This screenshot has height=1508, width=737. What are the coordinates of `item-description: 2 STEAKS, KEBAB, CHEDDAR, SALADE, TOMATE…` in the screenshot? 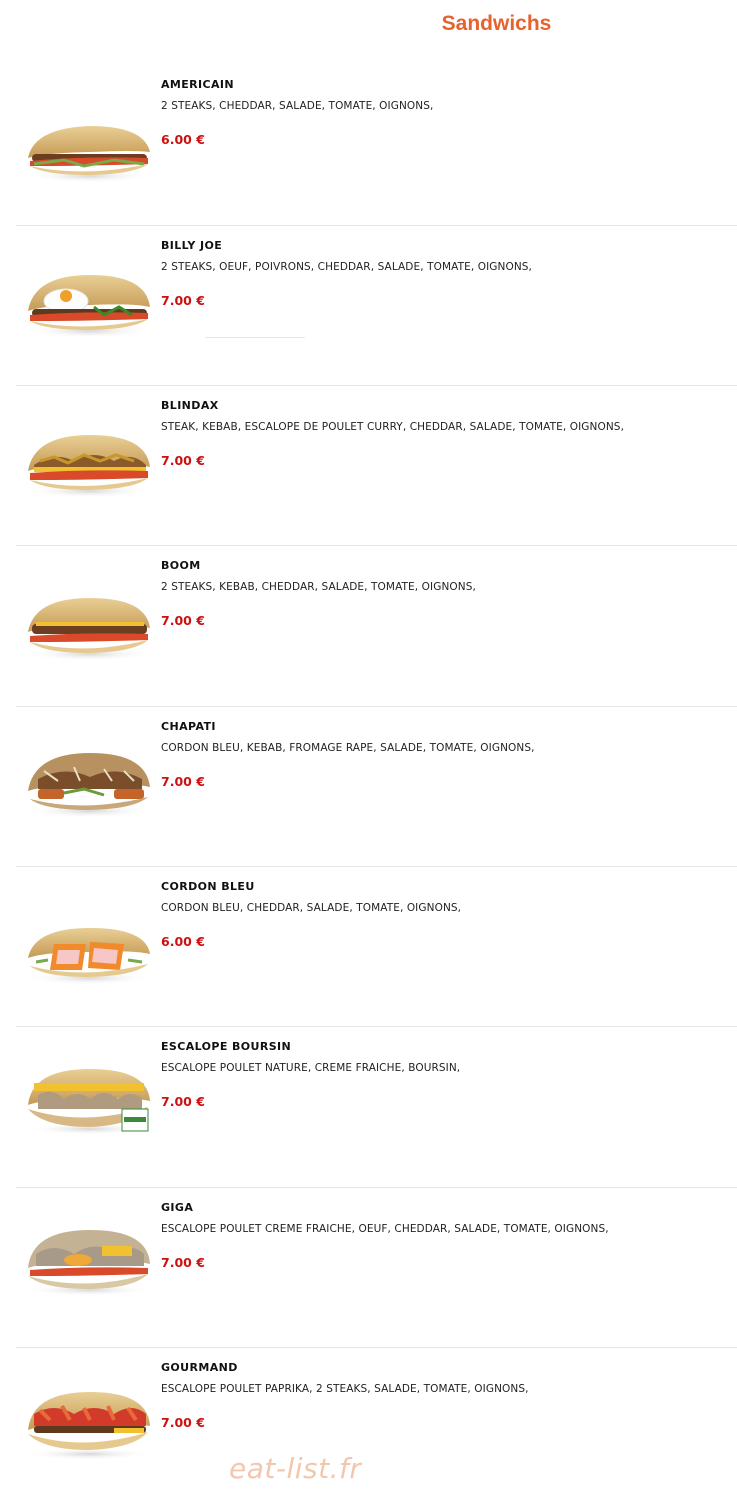 It's located at (318, 587).